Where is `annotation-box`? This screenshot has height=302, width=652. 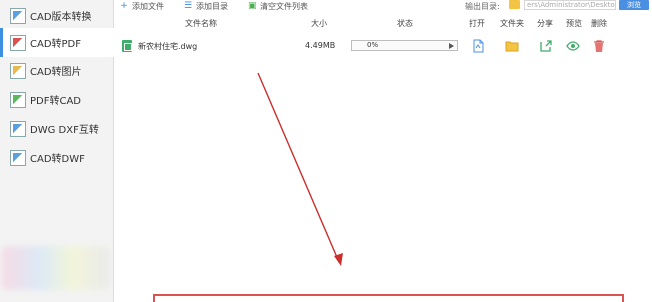 annotation-box is located at coordinates (388, 298).